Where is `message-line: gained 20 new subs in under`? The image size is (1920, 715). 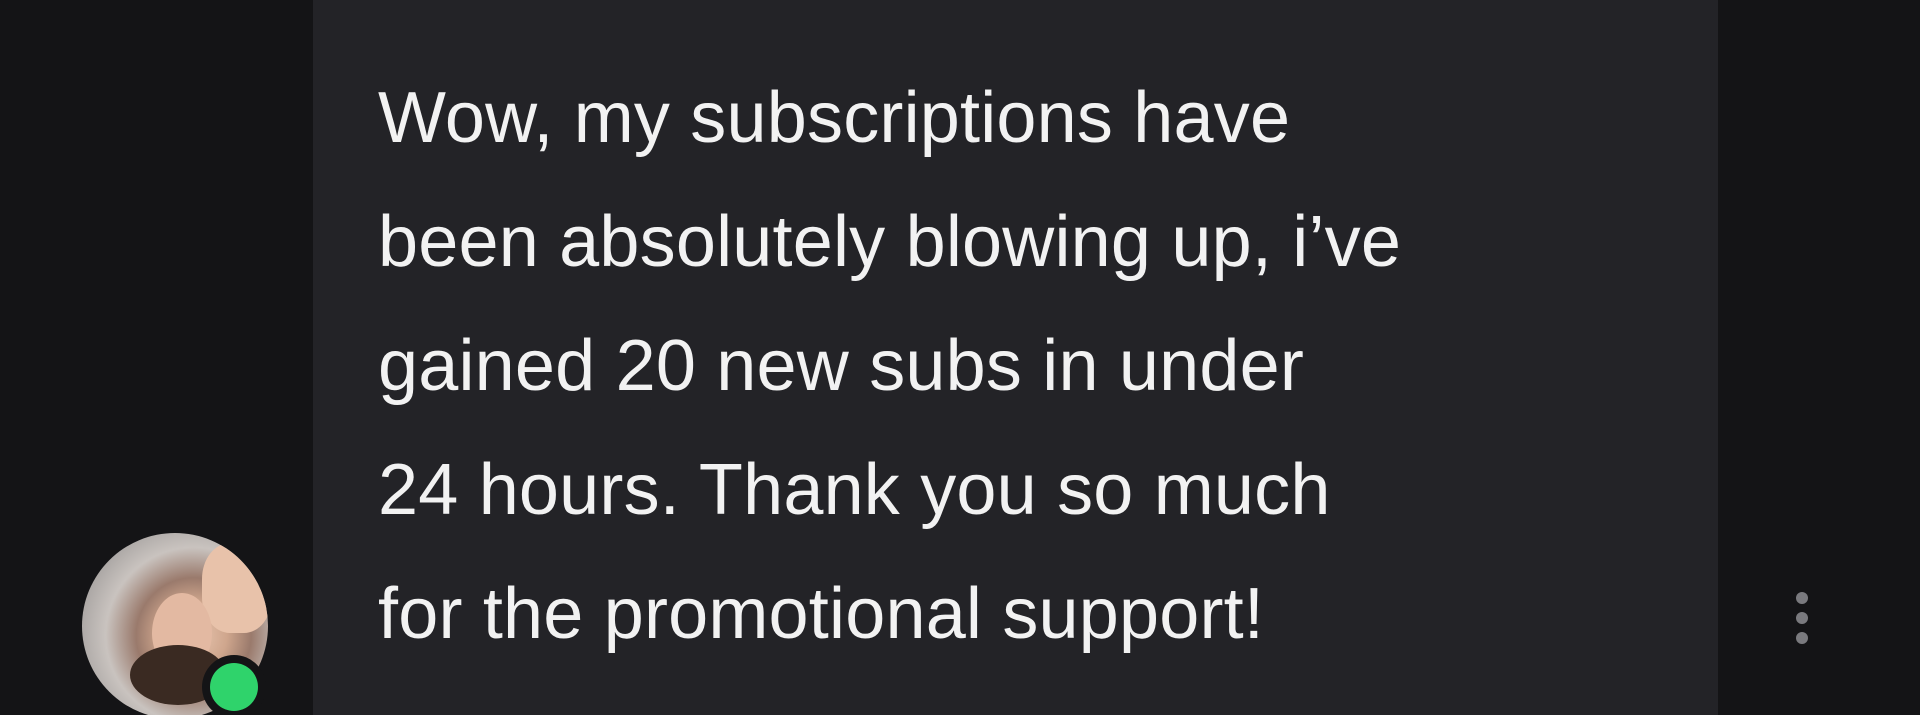
message-line: gained 20 new subs in under is located at coordinates (841, 366).